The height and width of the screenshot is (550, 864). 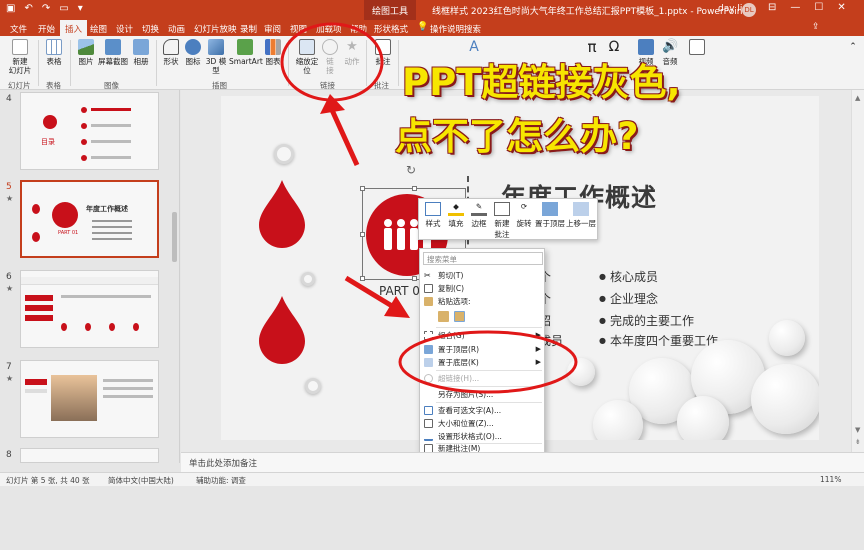 I want to click on save-icon: ▣, so click(x=10, y=8).